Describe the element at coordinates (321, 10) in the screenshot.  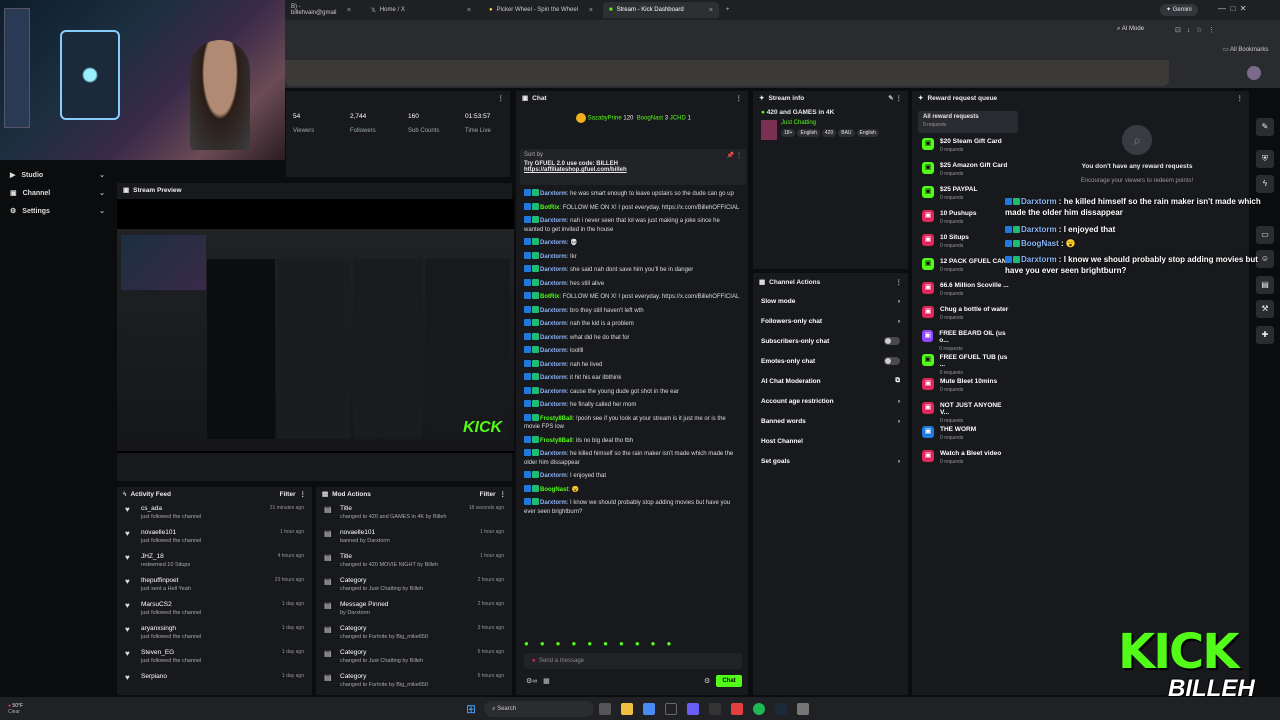
I see `tab-gmail: B) - billehvain@gmail ×` at that location.